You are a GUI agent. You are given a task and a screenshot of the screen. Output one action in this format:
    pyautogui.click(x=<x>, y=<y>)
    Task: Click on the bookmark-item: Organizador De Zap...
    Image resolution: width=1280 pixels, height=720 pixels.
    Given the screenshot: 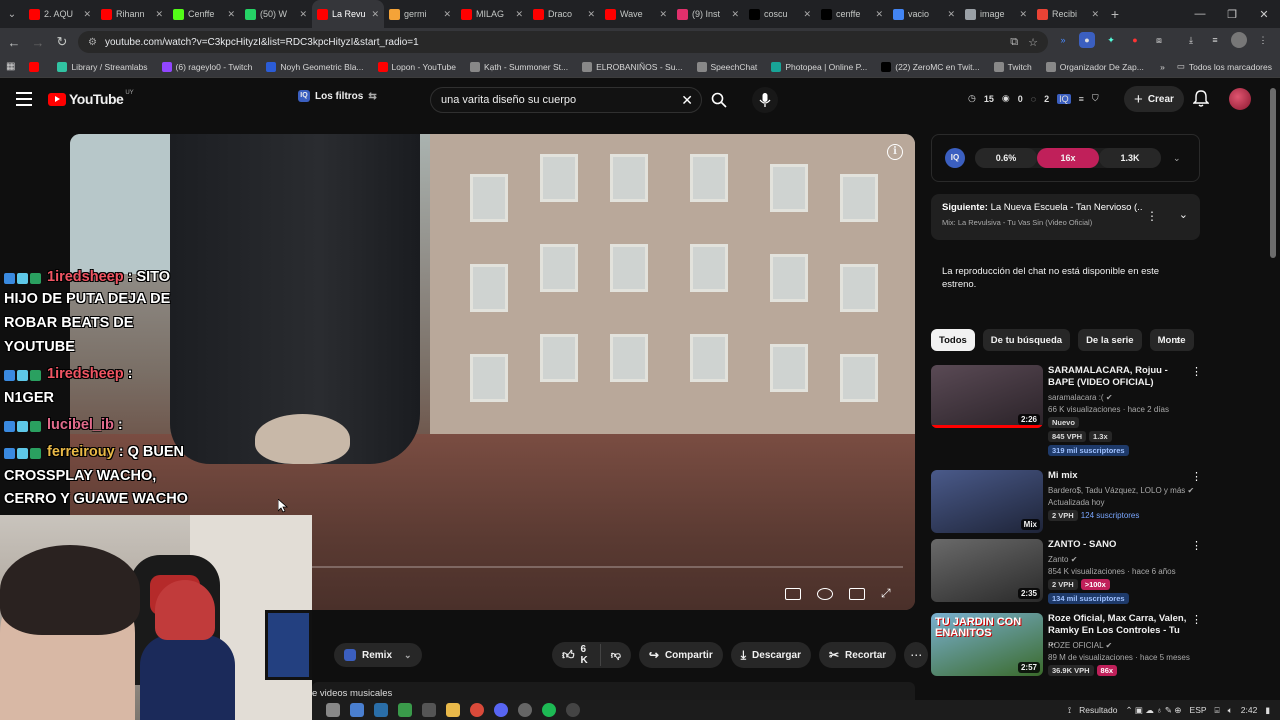 What is the action you would take?
    pyautogui.click(x=1094, y=66)
    